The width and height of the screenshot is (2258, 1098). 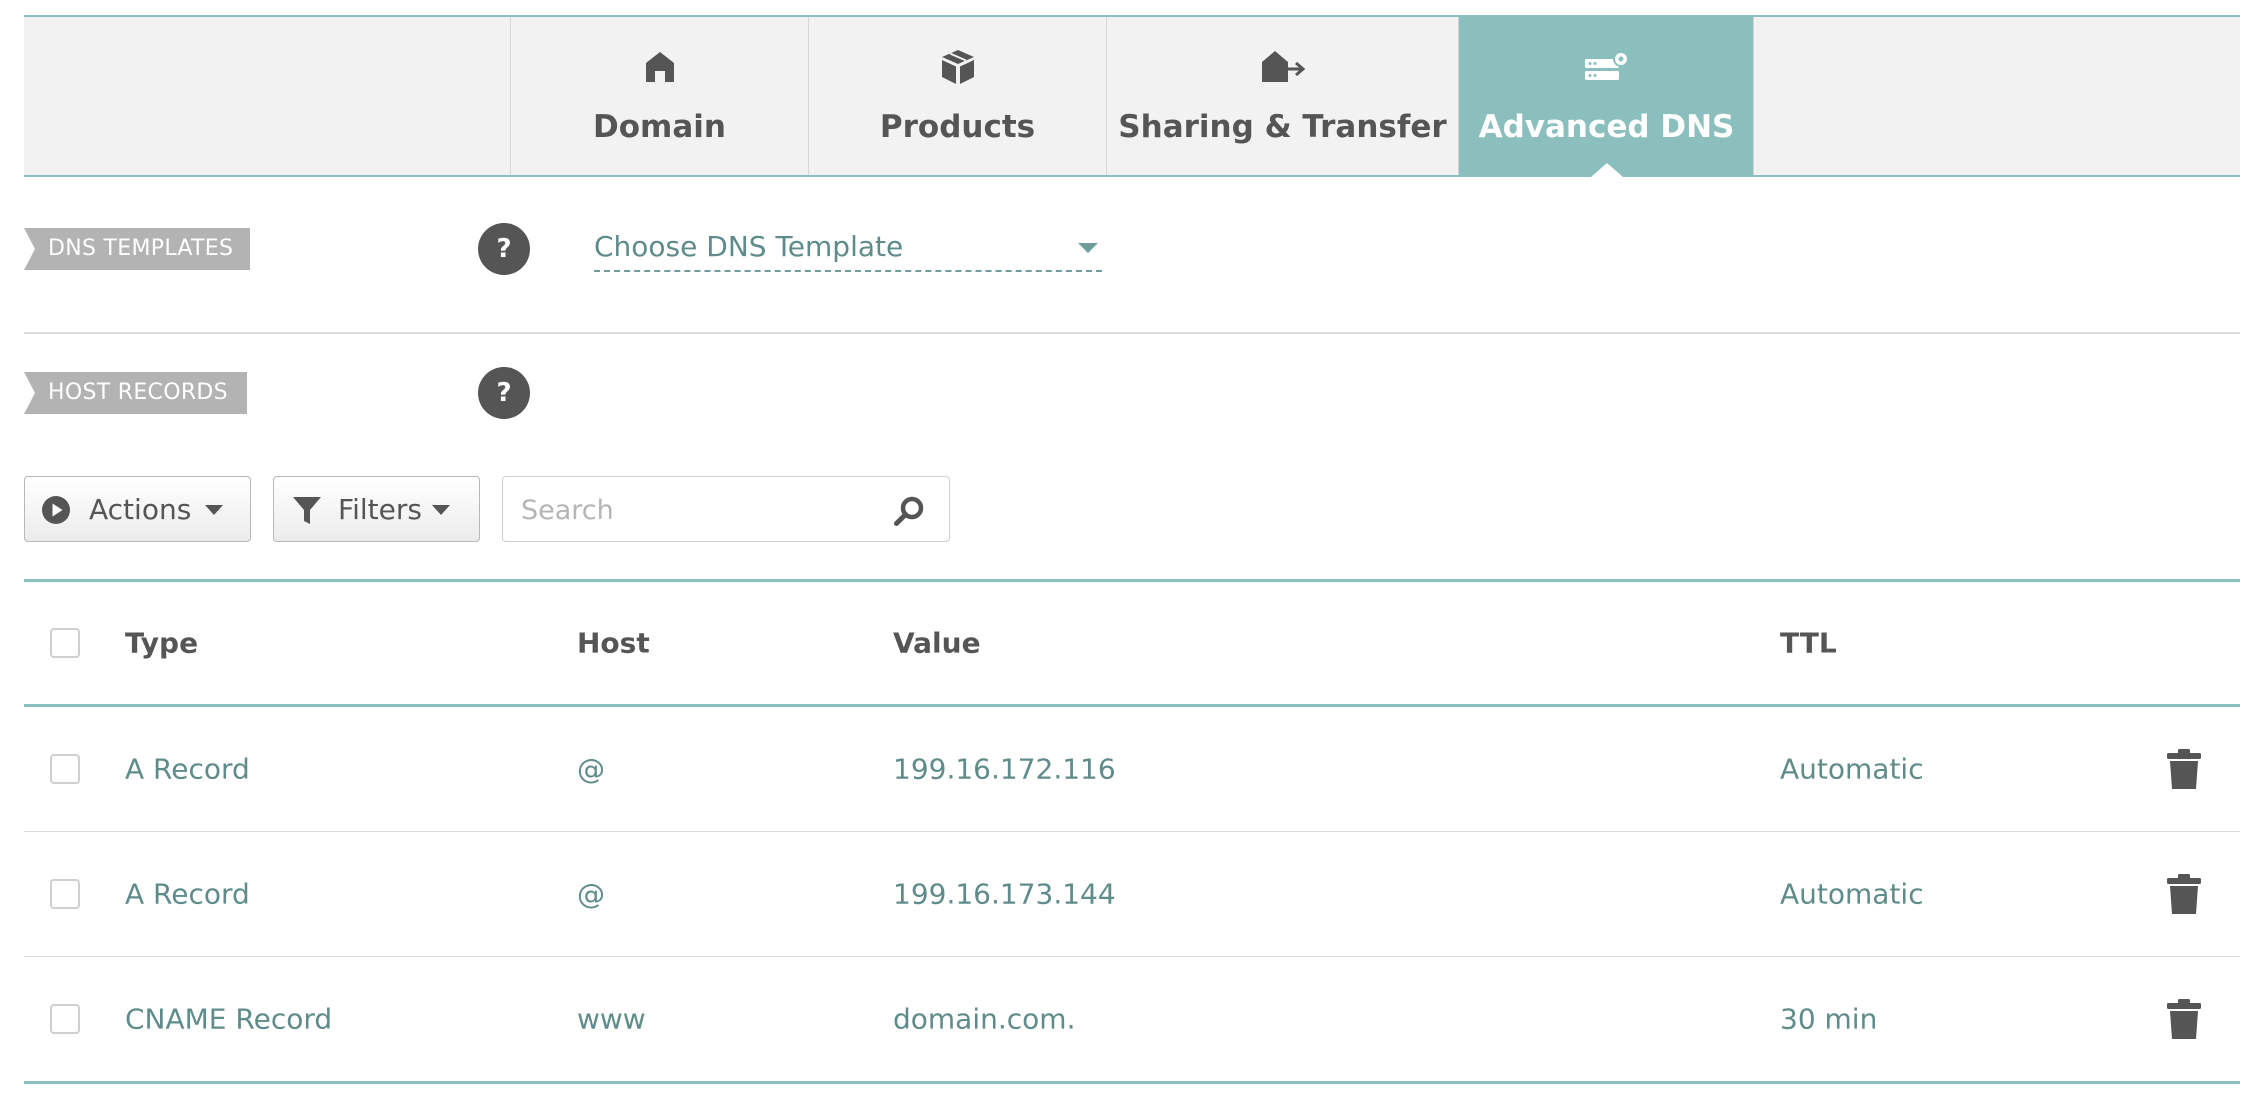 I want to click on tab-products: Products, so click(x=957, y=96).